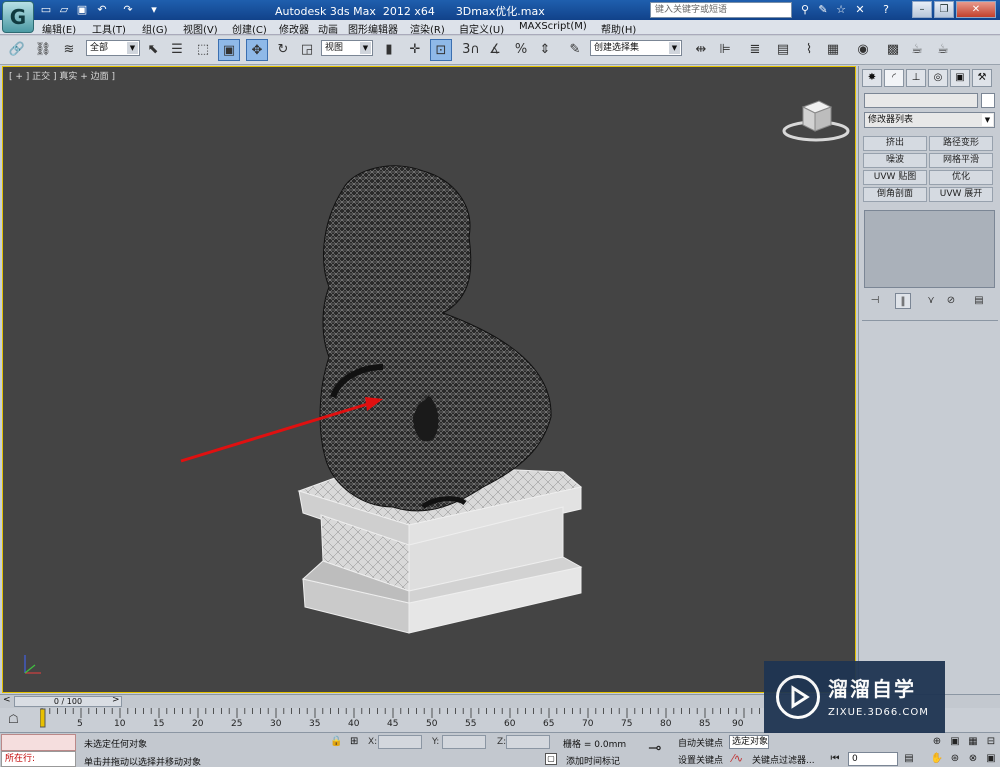  What do you see at coordinates (961, 194) in the screenshot?
I see `modifier-unwrap-uvw-button: UVW 展开` at bounding box center [961, 194].